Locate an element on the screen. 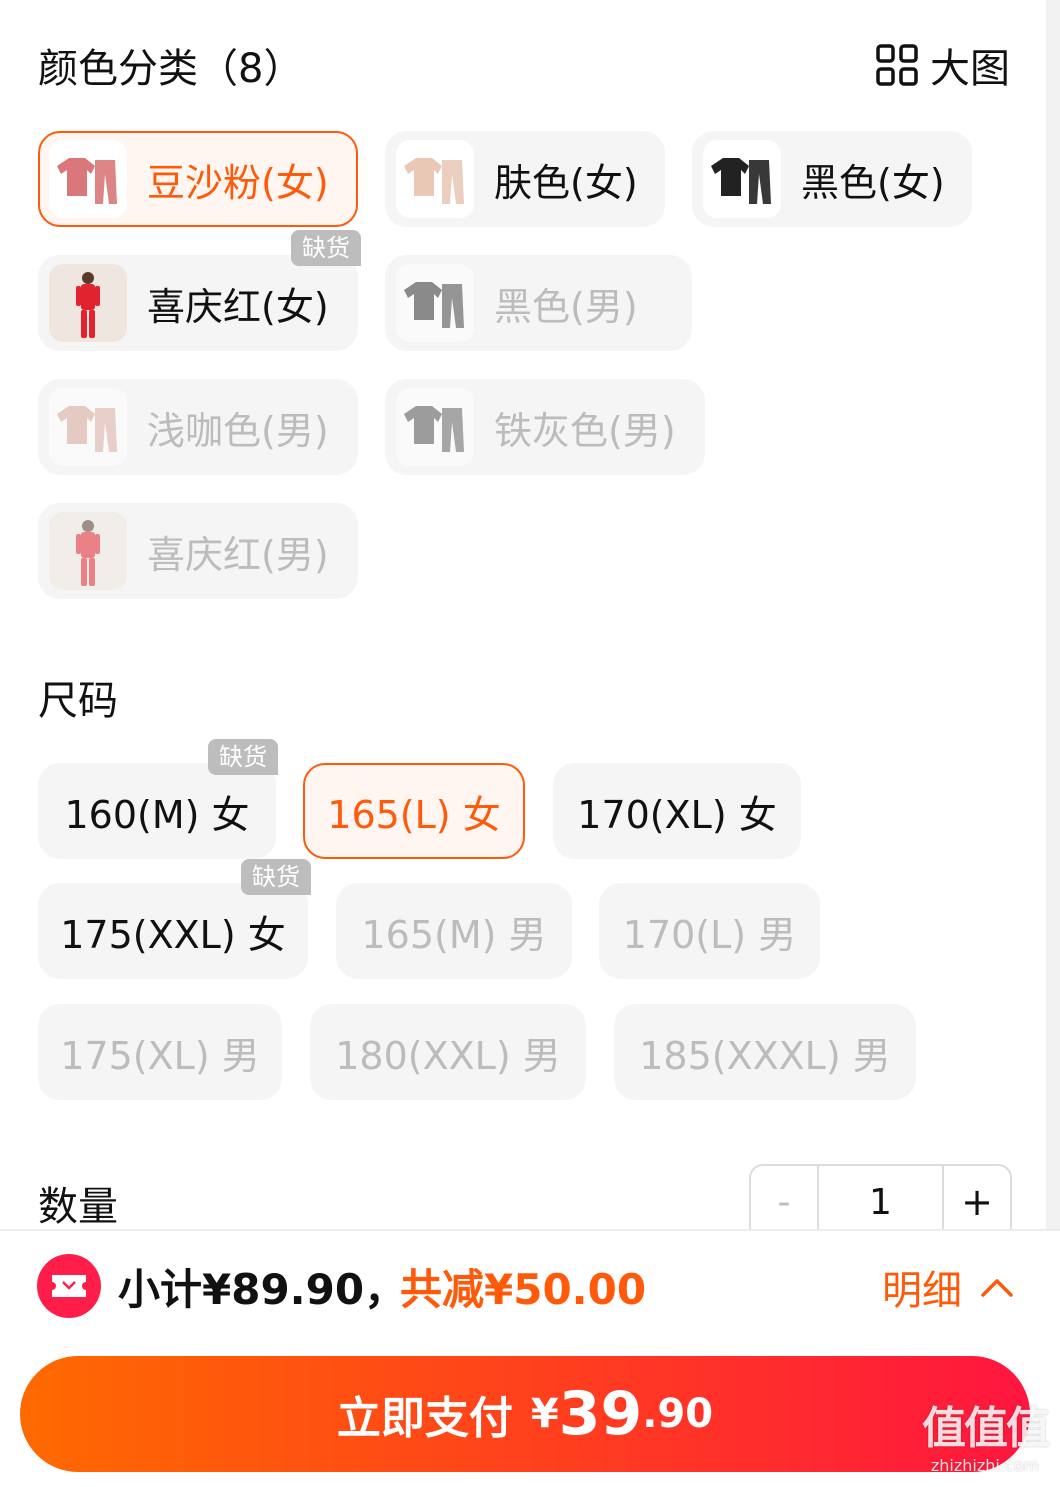  color-section-title: 颜色分类（8） is located at coordinates (171, 69).